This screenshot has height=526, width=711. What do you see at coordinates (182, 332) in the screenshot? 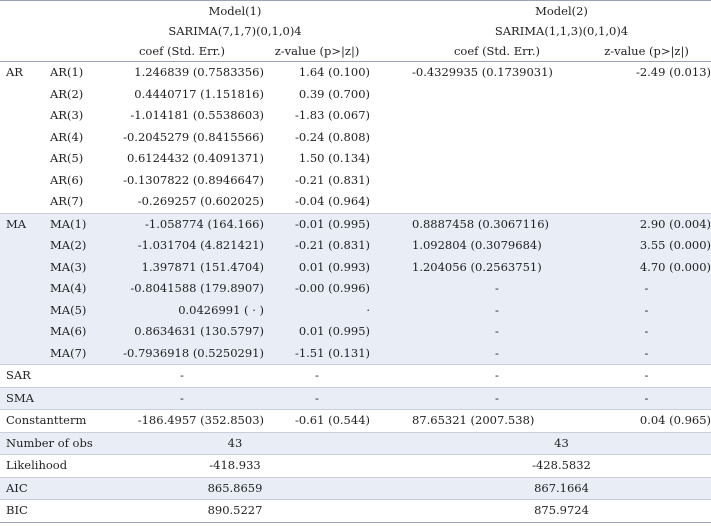
I see `model1-coef: 0.8634631 (130.5797)` at bounding box center [182, 332].